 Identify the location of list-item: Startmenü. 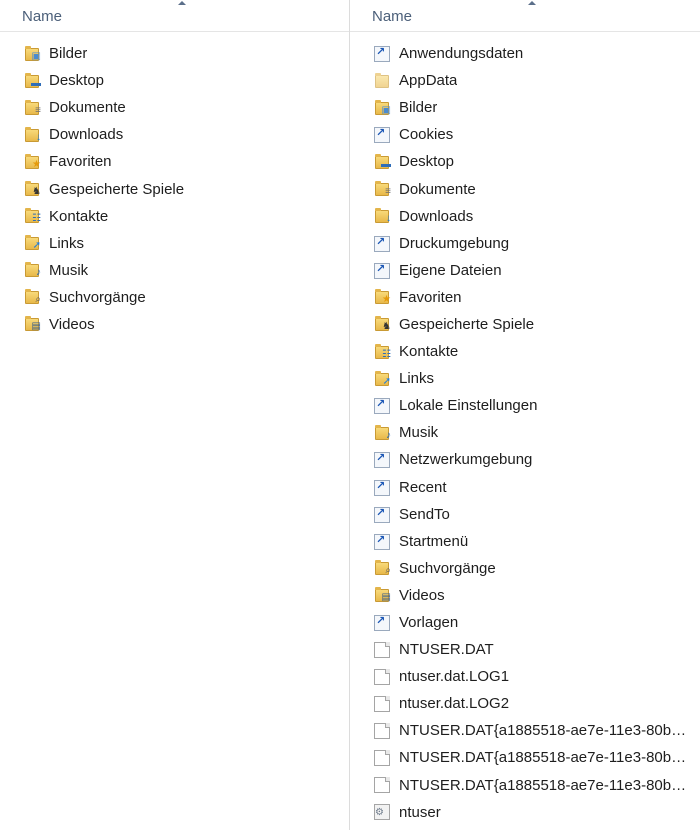
(525, 541).